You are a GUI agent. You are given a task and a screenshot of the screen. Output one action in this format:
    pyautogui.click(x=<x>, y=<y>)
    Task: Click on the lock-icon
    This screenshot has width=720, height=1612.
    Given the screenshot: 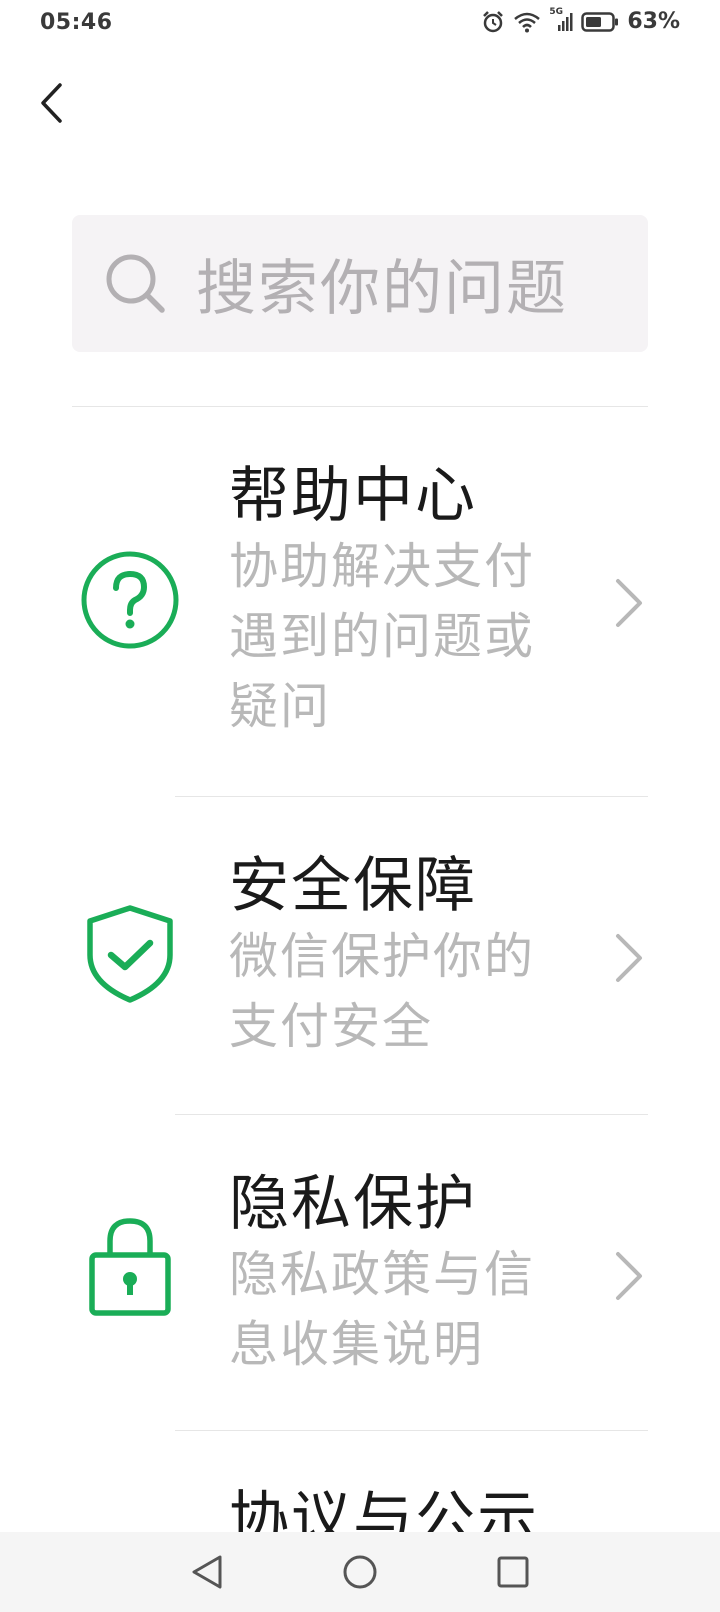 What is the action you would take?
    pyautogui.click(x=130, y=1267)
    